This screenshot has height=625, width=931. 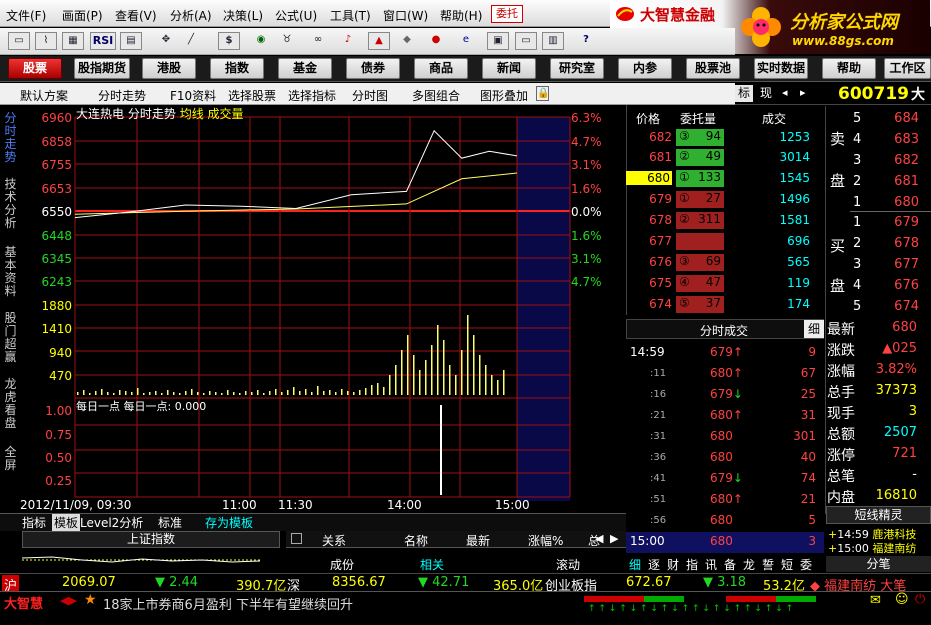 What do you see at coordinates (730, 564) in the screenshot?
I see `trades-tab: 备` at bounding box center [730, 564].